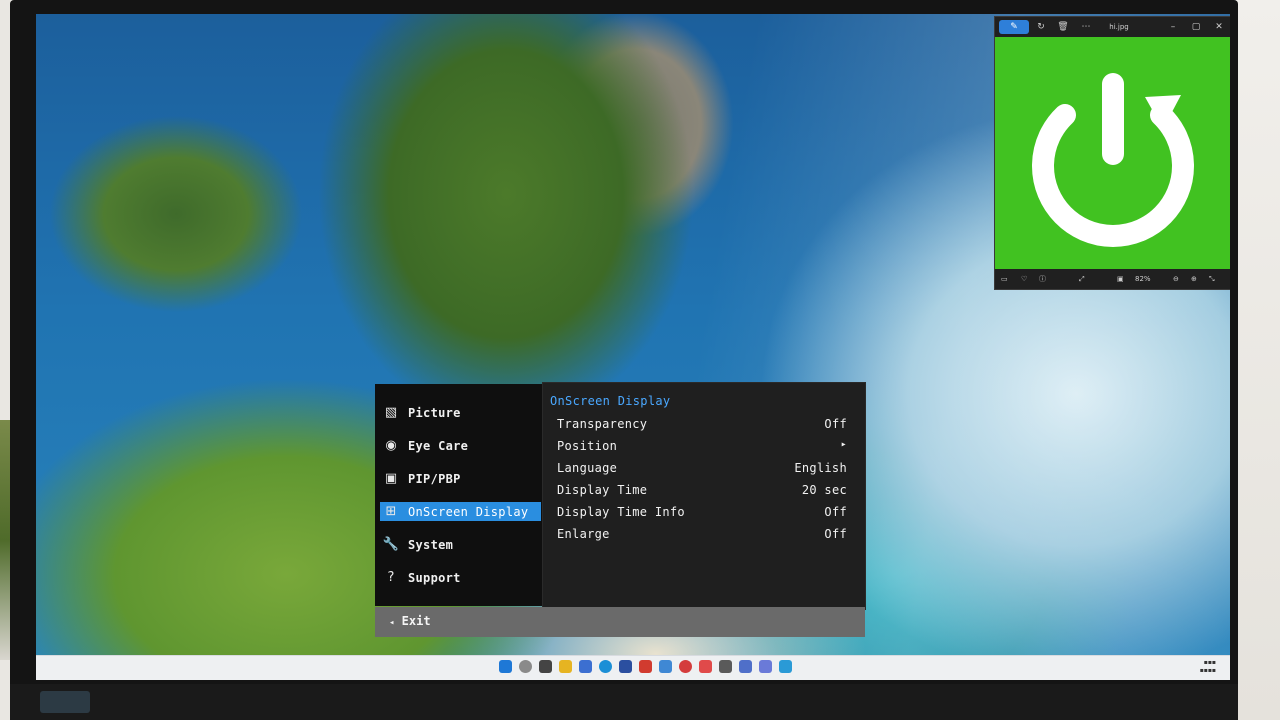 The height and width of the screenshot is (720, 1280). Describe the element at coordinates (525, 666) in the screenshot. I see `search-icon` at that location.